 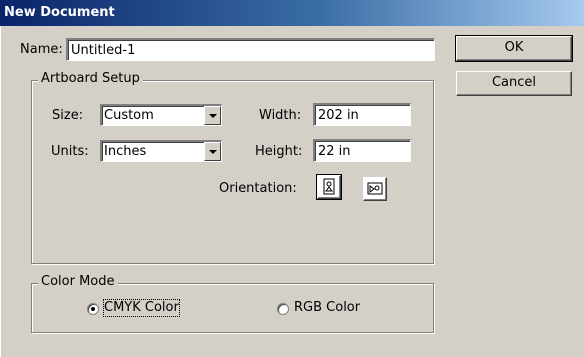 What do you see at coordinates (90, 79) in the screenshot?
I see `artboard-setup-title: Artboard Setup` at bounding box center [90, 79].